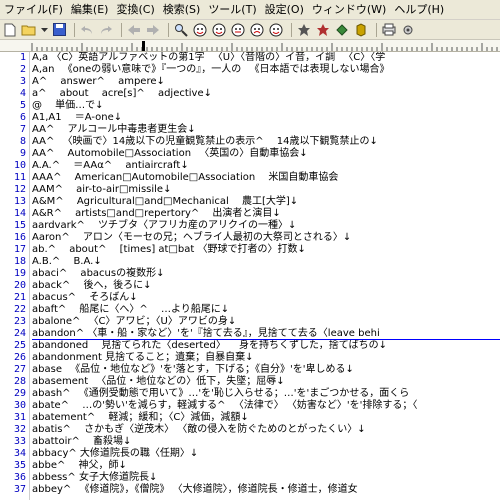 This screenshot has height=500, width=500. What do you see at coordinates (101, 190) in the screenshot?
I see `editor-line: AAM^ air-to-air□missile↓` at bounding box center [101, 190].